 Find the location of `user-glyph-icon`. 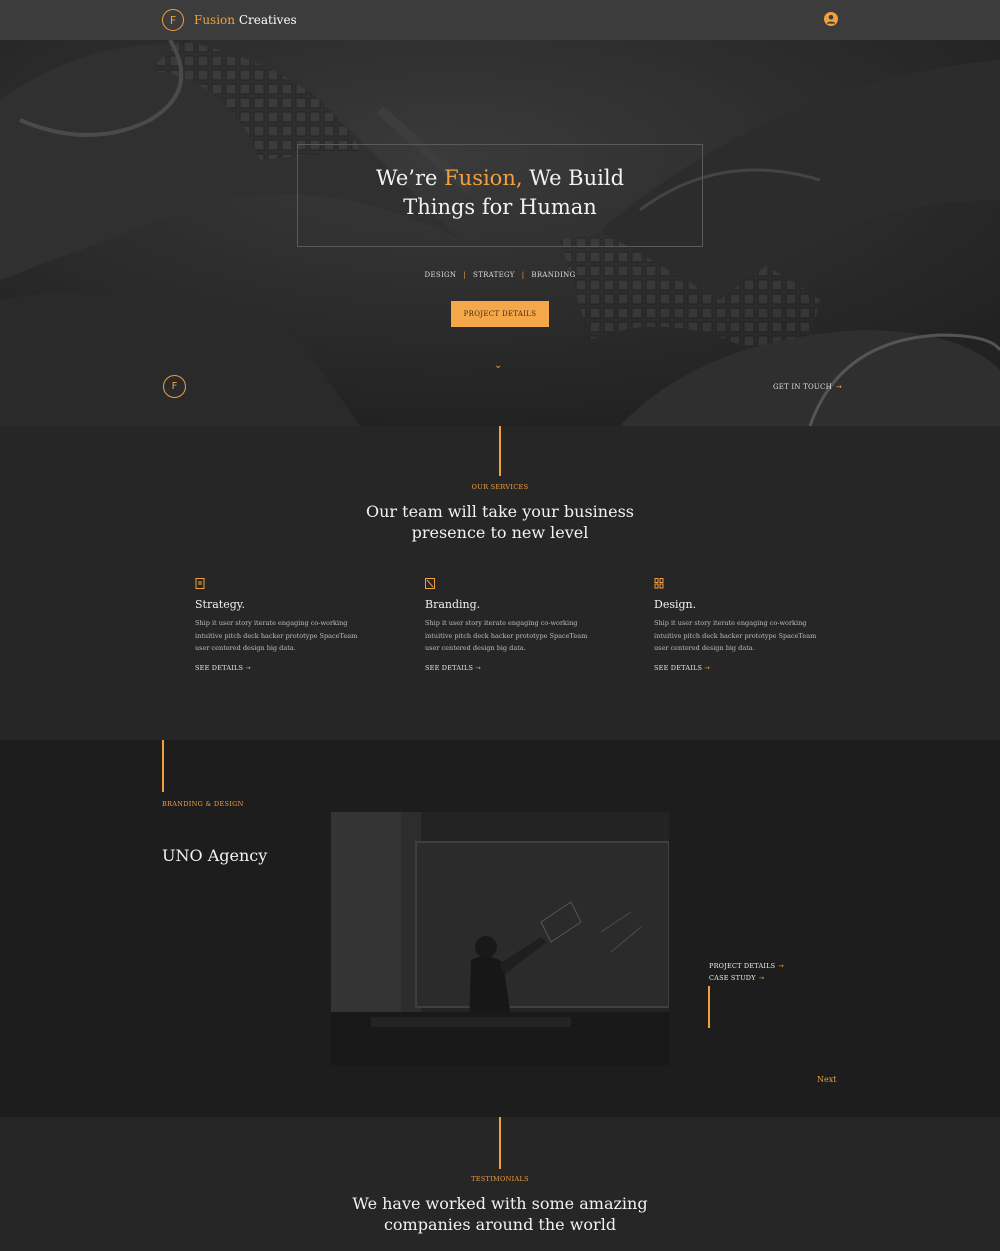

user-glyph-icon is located at coordinates (831, 19).